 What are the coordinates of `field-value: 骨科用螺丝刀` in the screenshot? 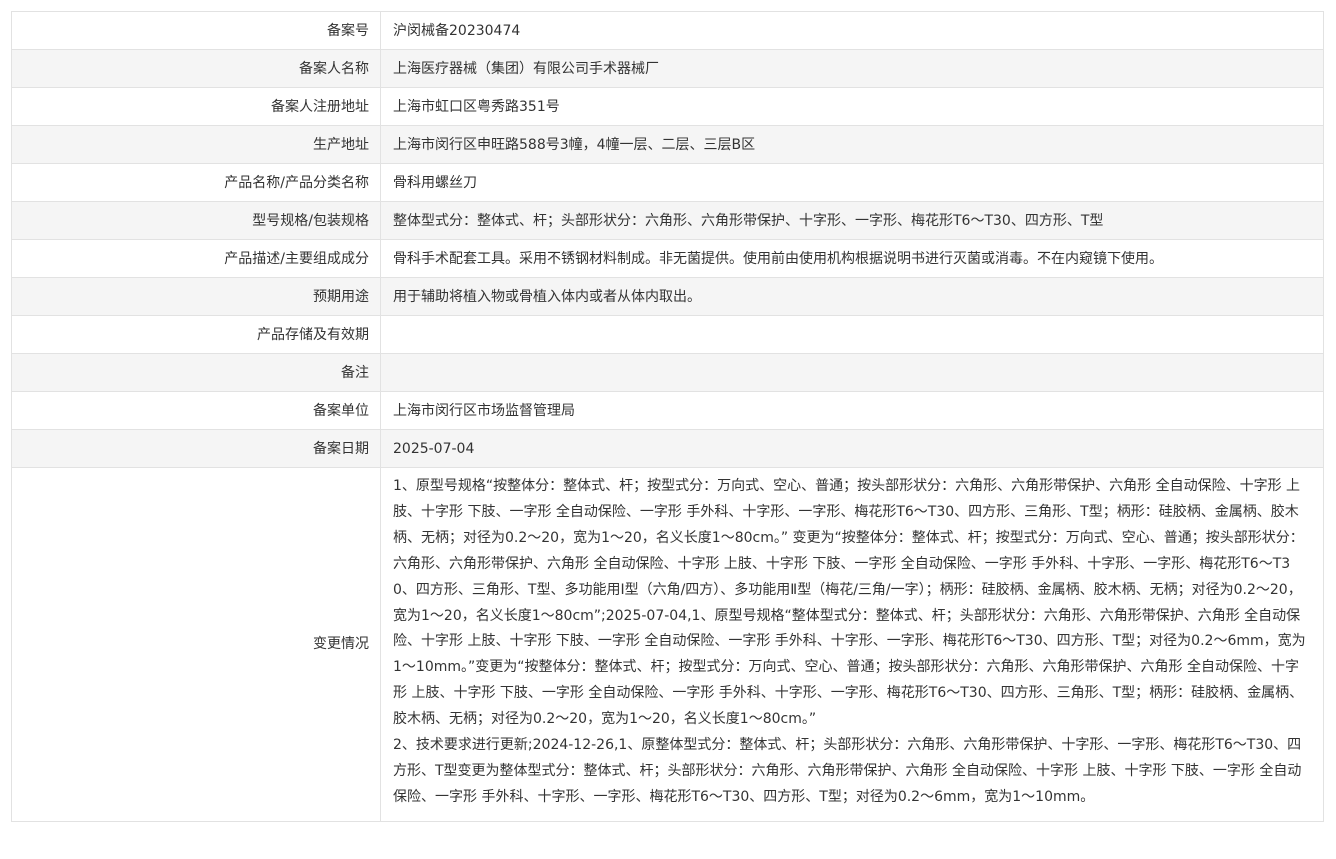 It's located at (852, 182).